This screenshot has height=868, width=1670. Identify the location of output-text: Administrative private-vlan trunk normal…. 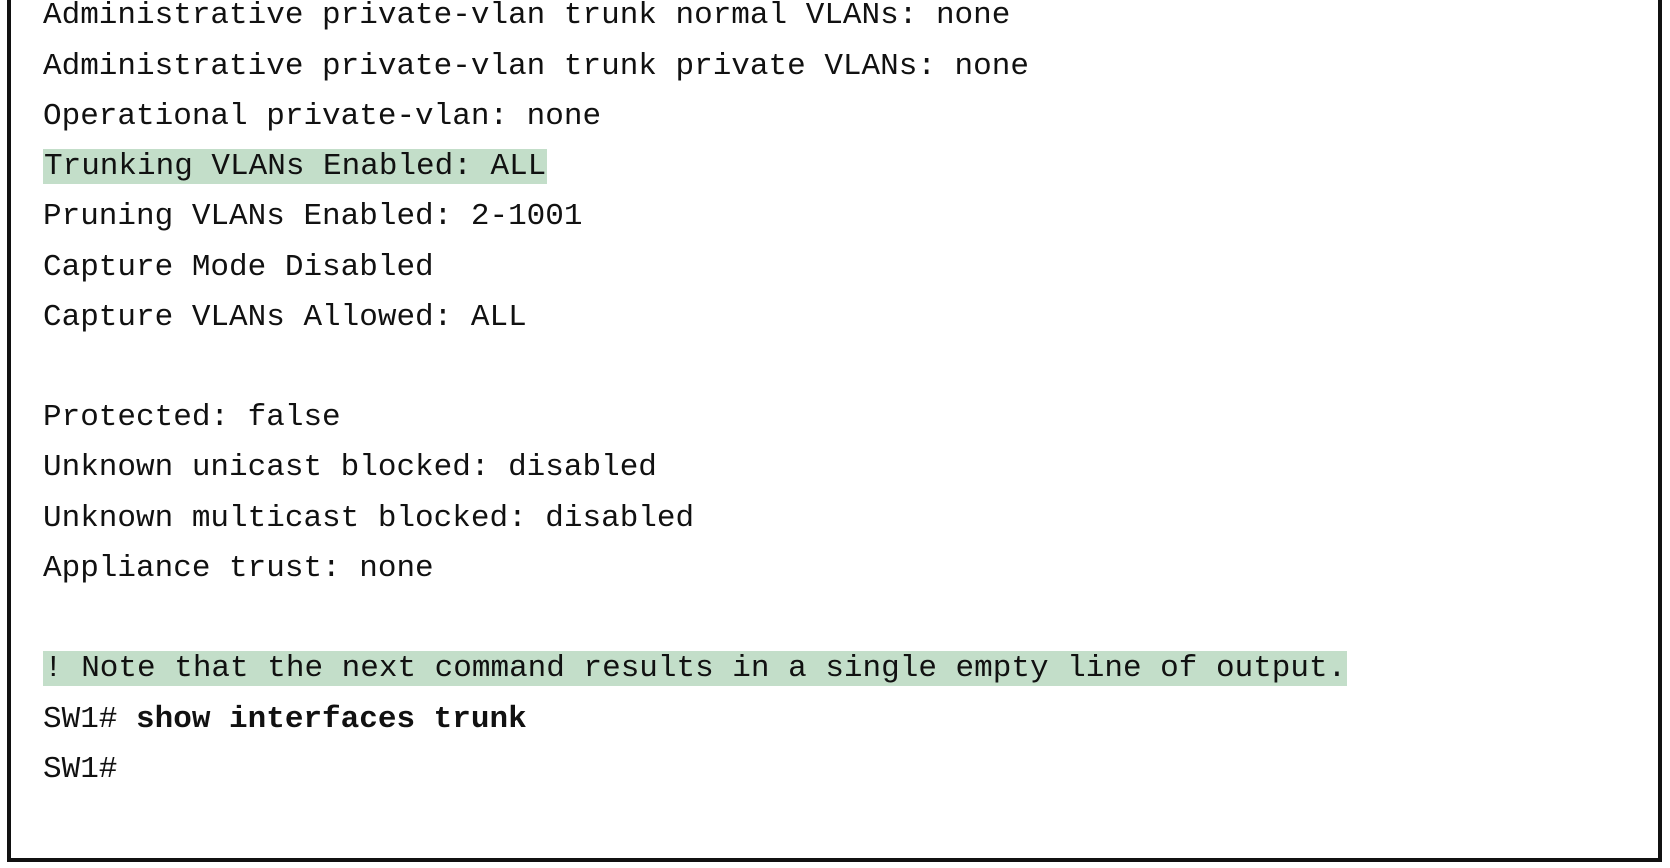
(527, 16).